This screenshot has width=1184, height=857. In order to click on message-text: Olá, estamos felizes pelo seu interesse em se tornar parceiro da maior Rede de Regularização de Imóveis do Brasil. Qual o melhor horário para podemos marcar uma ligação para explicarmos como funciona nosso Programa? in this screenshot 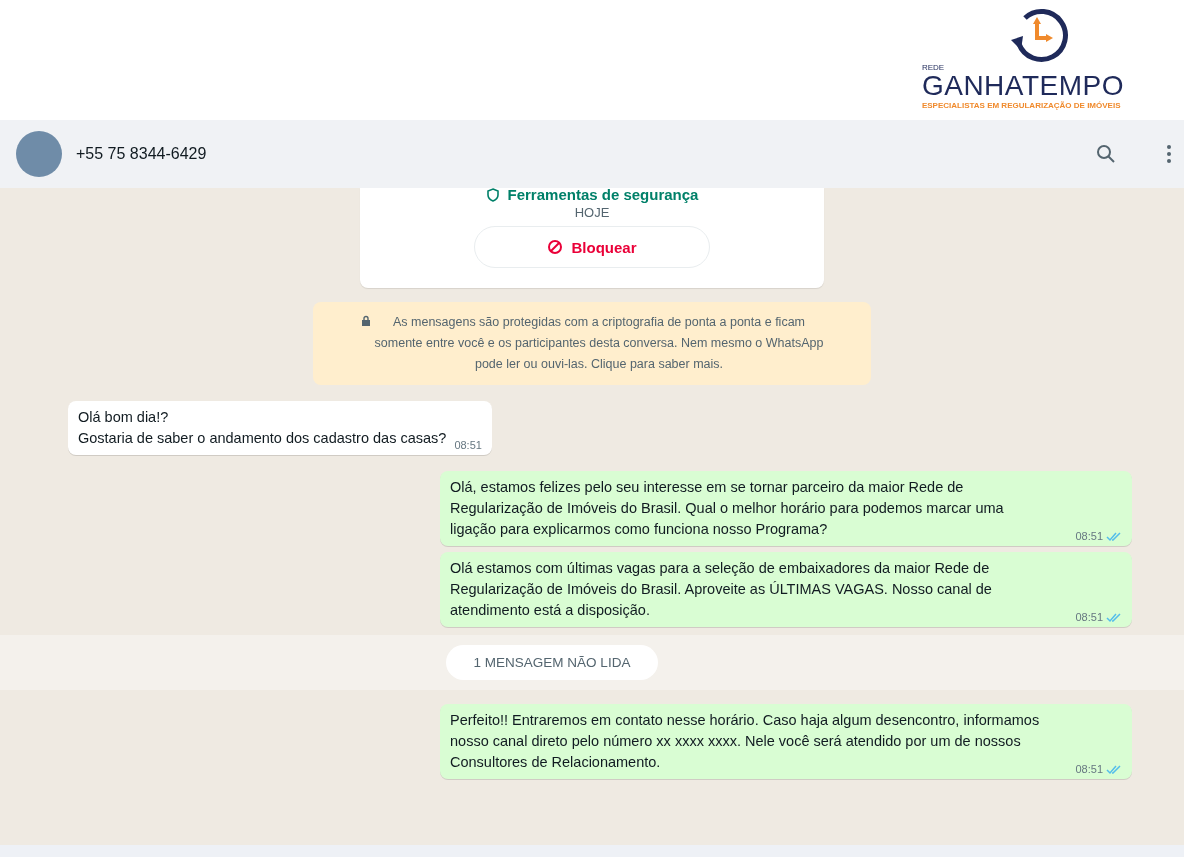, I will do `click(727, 508)`.